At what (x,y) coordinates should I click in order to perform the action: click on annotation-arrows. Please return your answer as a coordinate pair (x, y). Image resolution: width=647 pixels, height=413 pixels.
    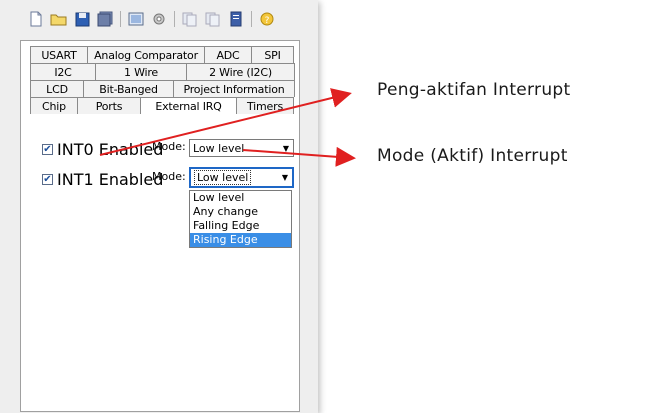
    Looking at the image, I should click on (227, 127).